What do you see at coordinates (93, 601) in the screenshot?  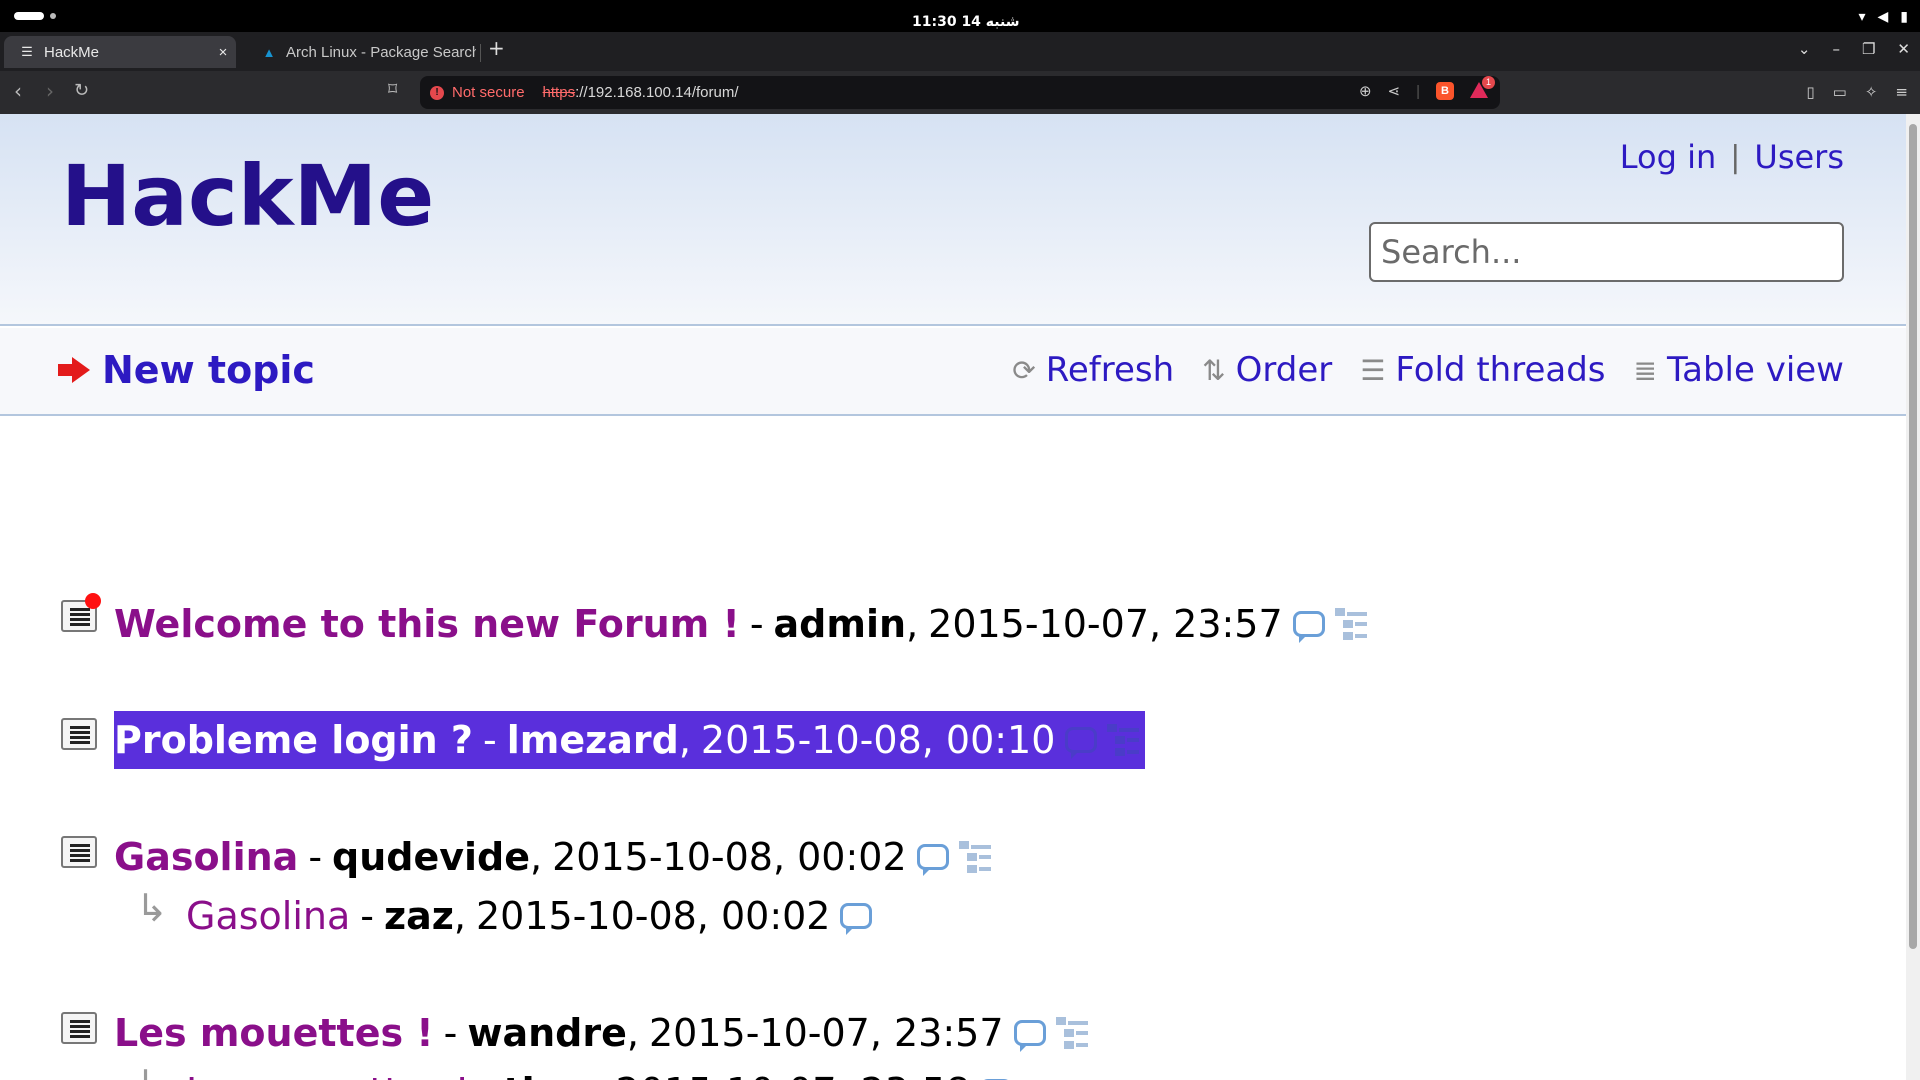 I see `new-post-marker` at bounding box center [93, 601].